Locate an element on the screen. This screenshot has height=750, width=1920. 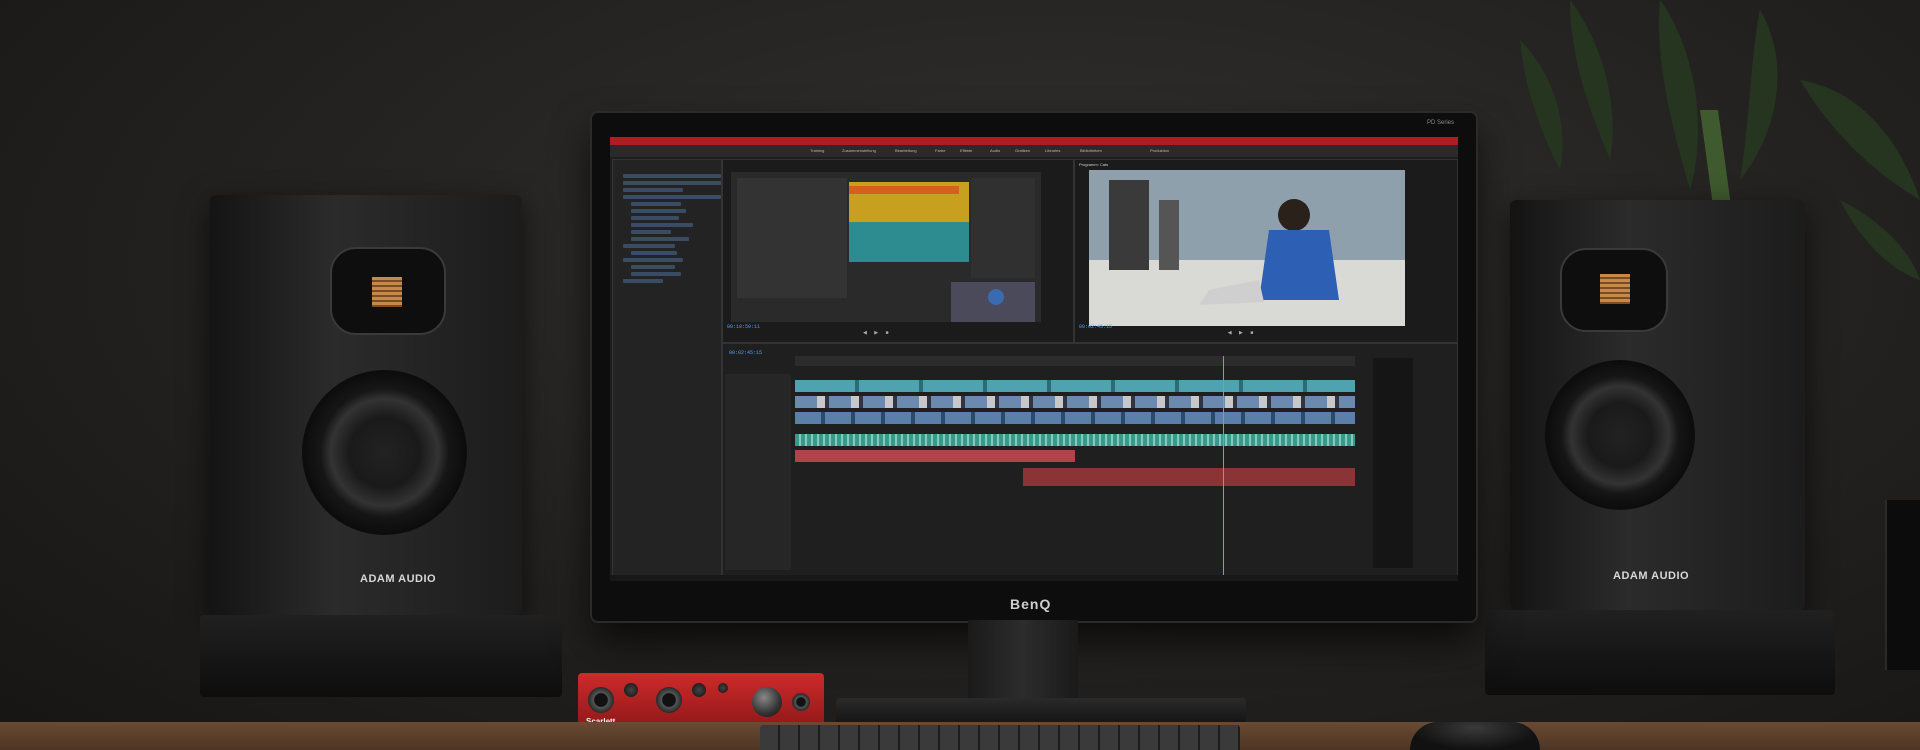
video-track-v2 is located at coordinates (1075, 402).